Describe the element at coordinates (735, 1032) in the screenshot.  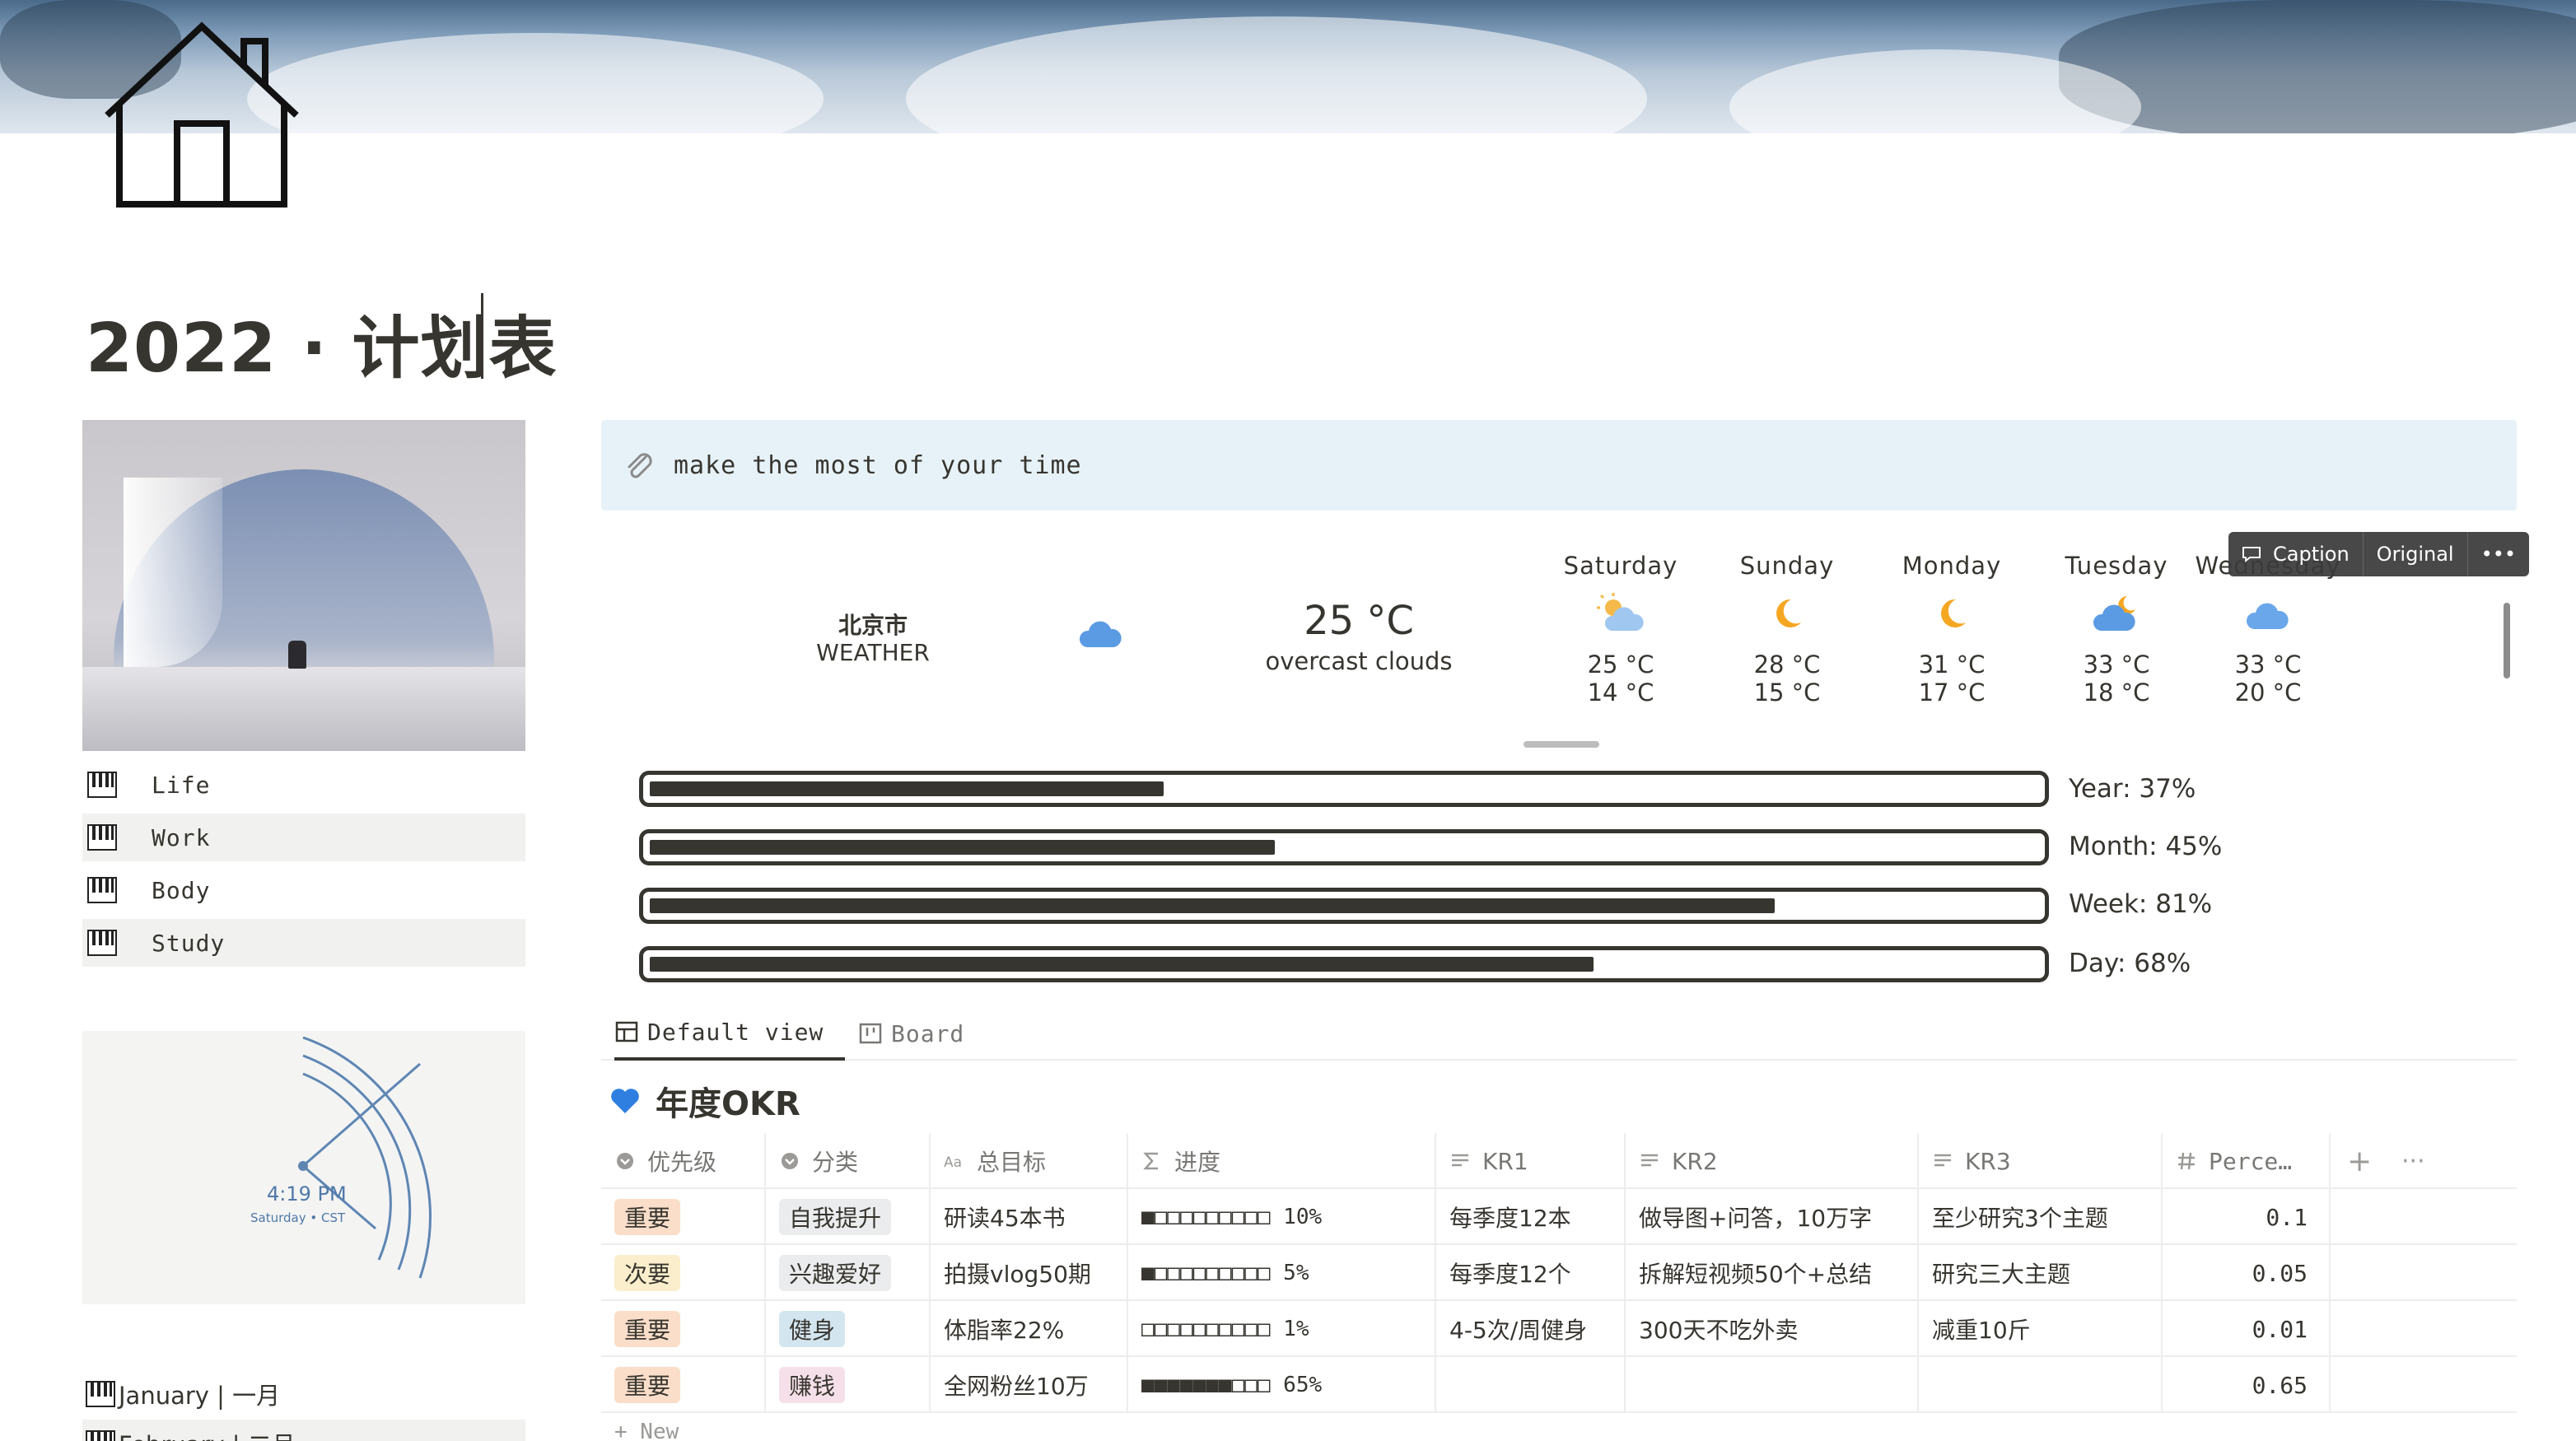
I see `tab-label: Default view` at that location.